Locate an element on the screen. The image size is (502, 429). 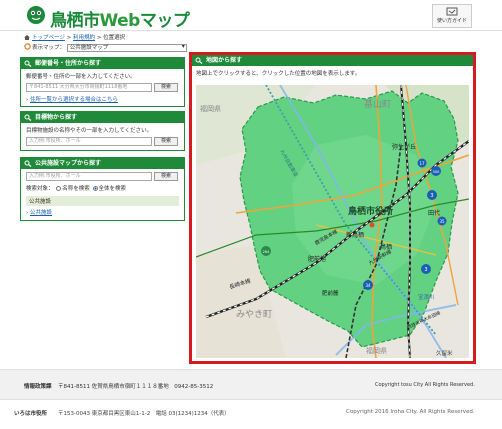
city-hall-marker is located at coordinates (372, 225).